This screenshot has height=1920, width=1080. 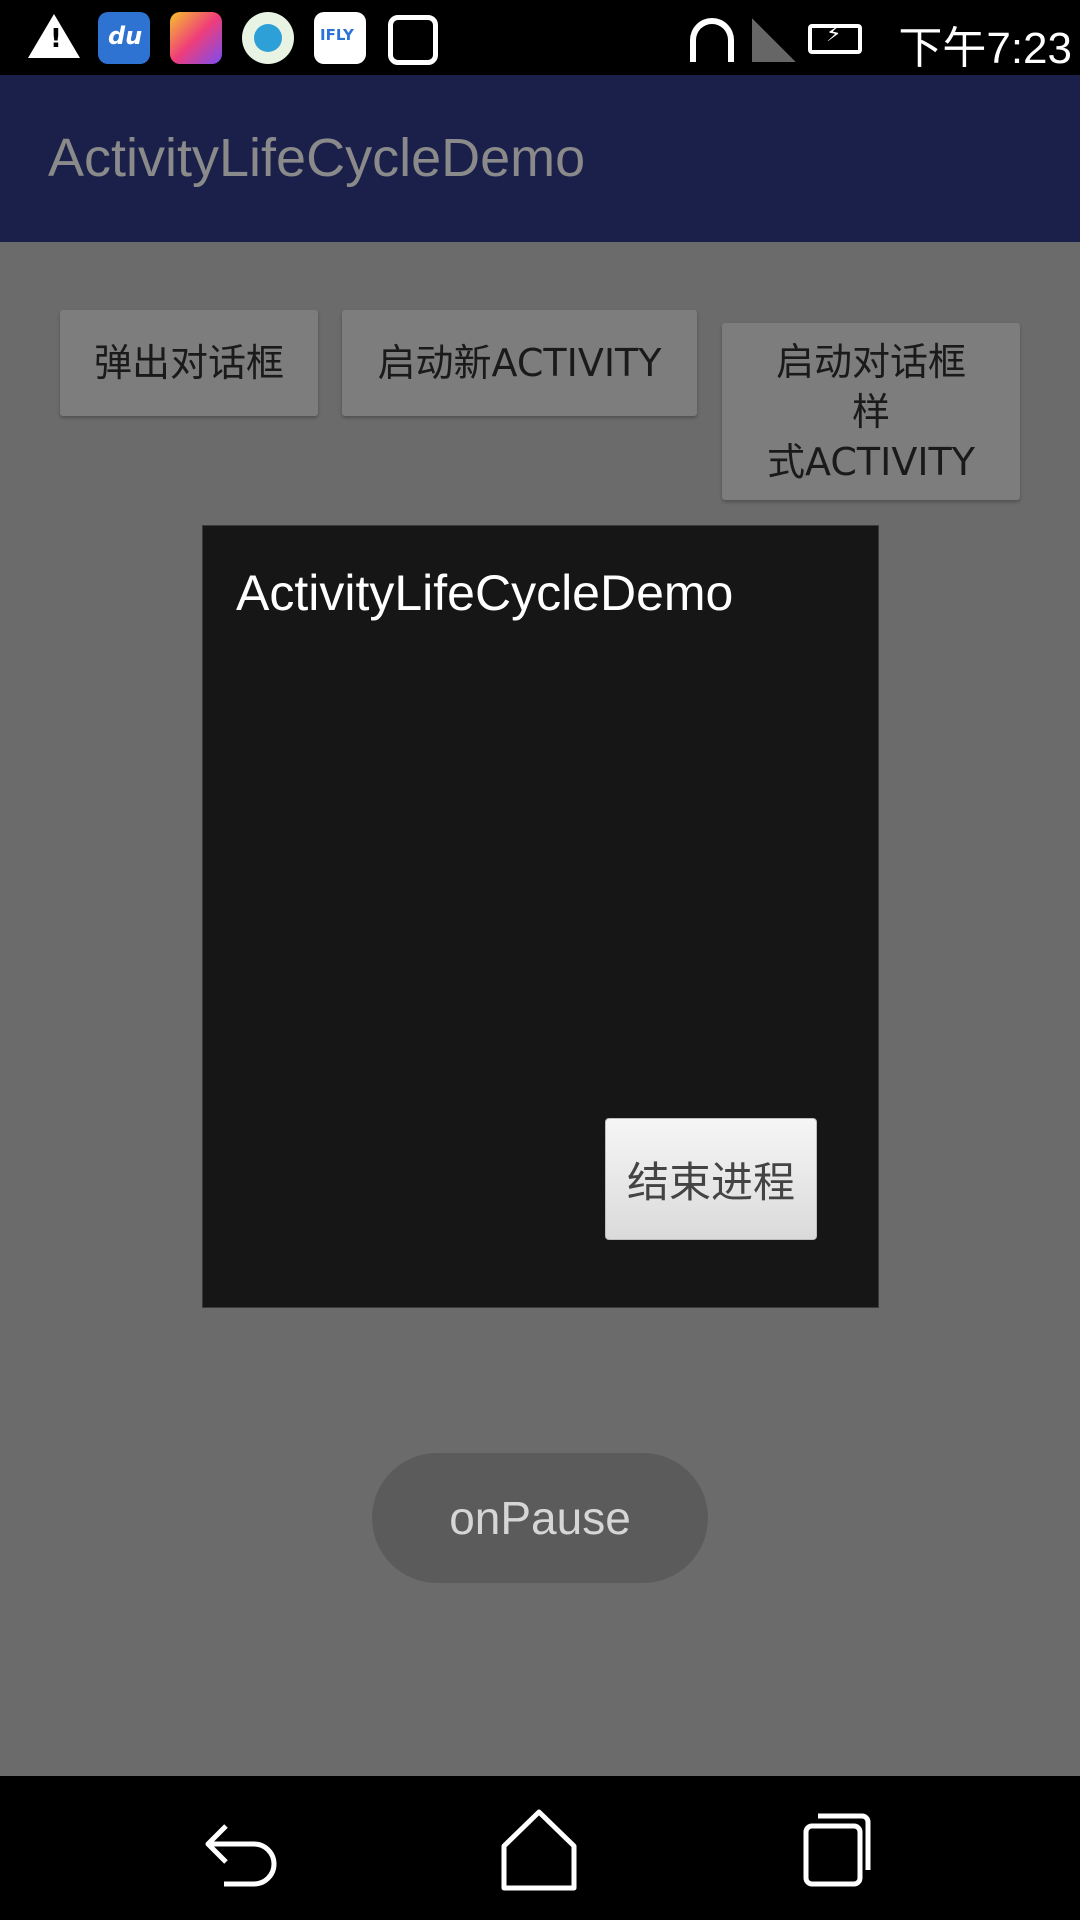 What do you see at coordinates (711, 1179) in the screenshot?
I see `end-process-button: 结束进程` at bounding box center [711, 1179].